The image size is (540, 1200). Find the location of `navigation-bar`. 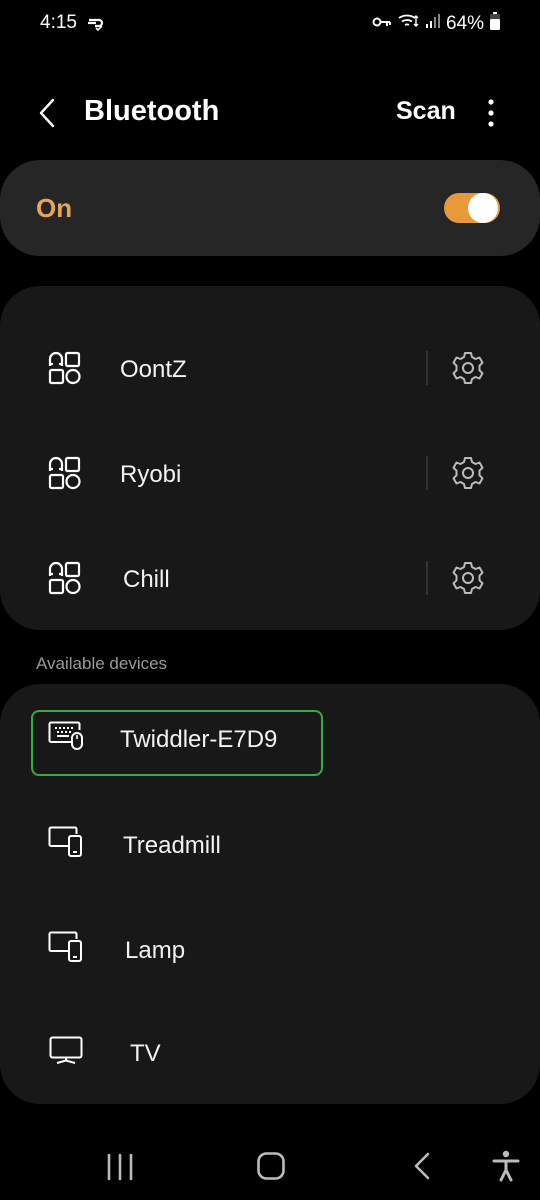

navigation-bar is located at coordinates (270, 1165).